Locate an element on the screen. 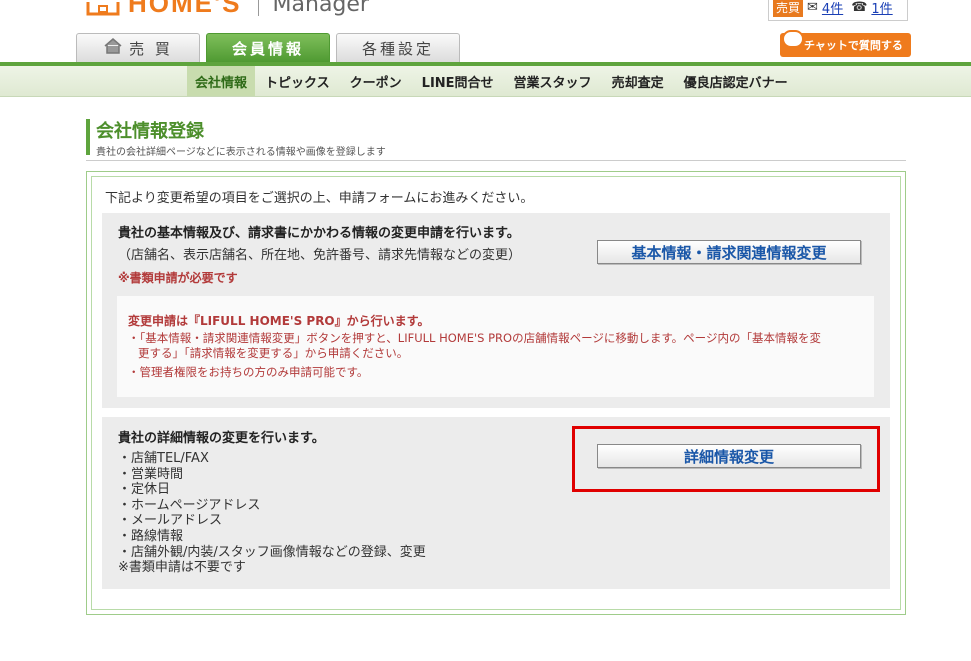 The image size is (971, 661). tab-sell-label: 売 買 is located at coordinates (151, 48).